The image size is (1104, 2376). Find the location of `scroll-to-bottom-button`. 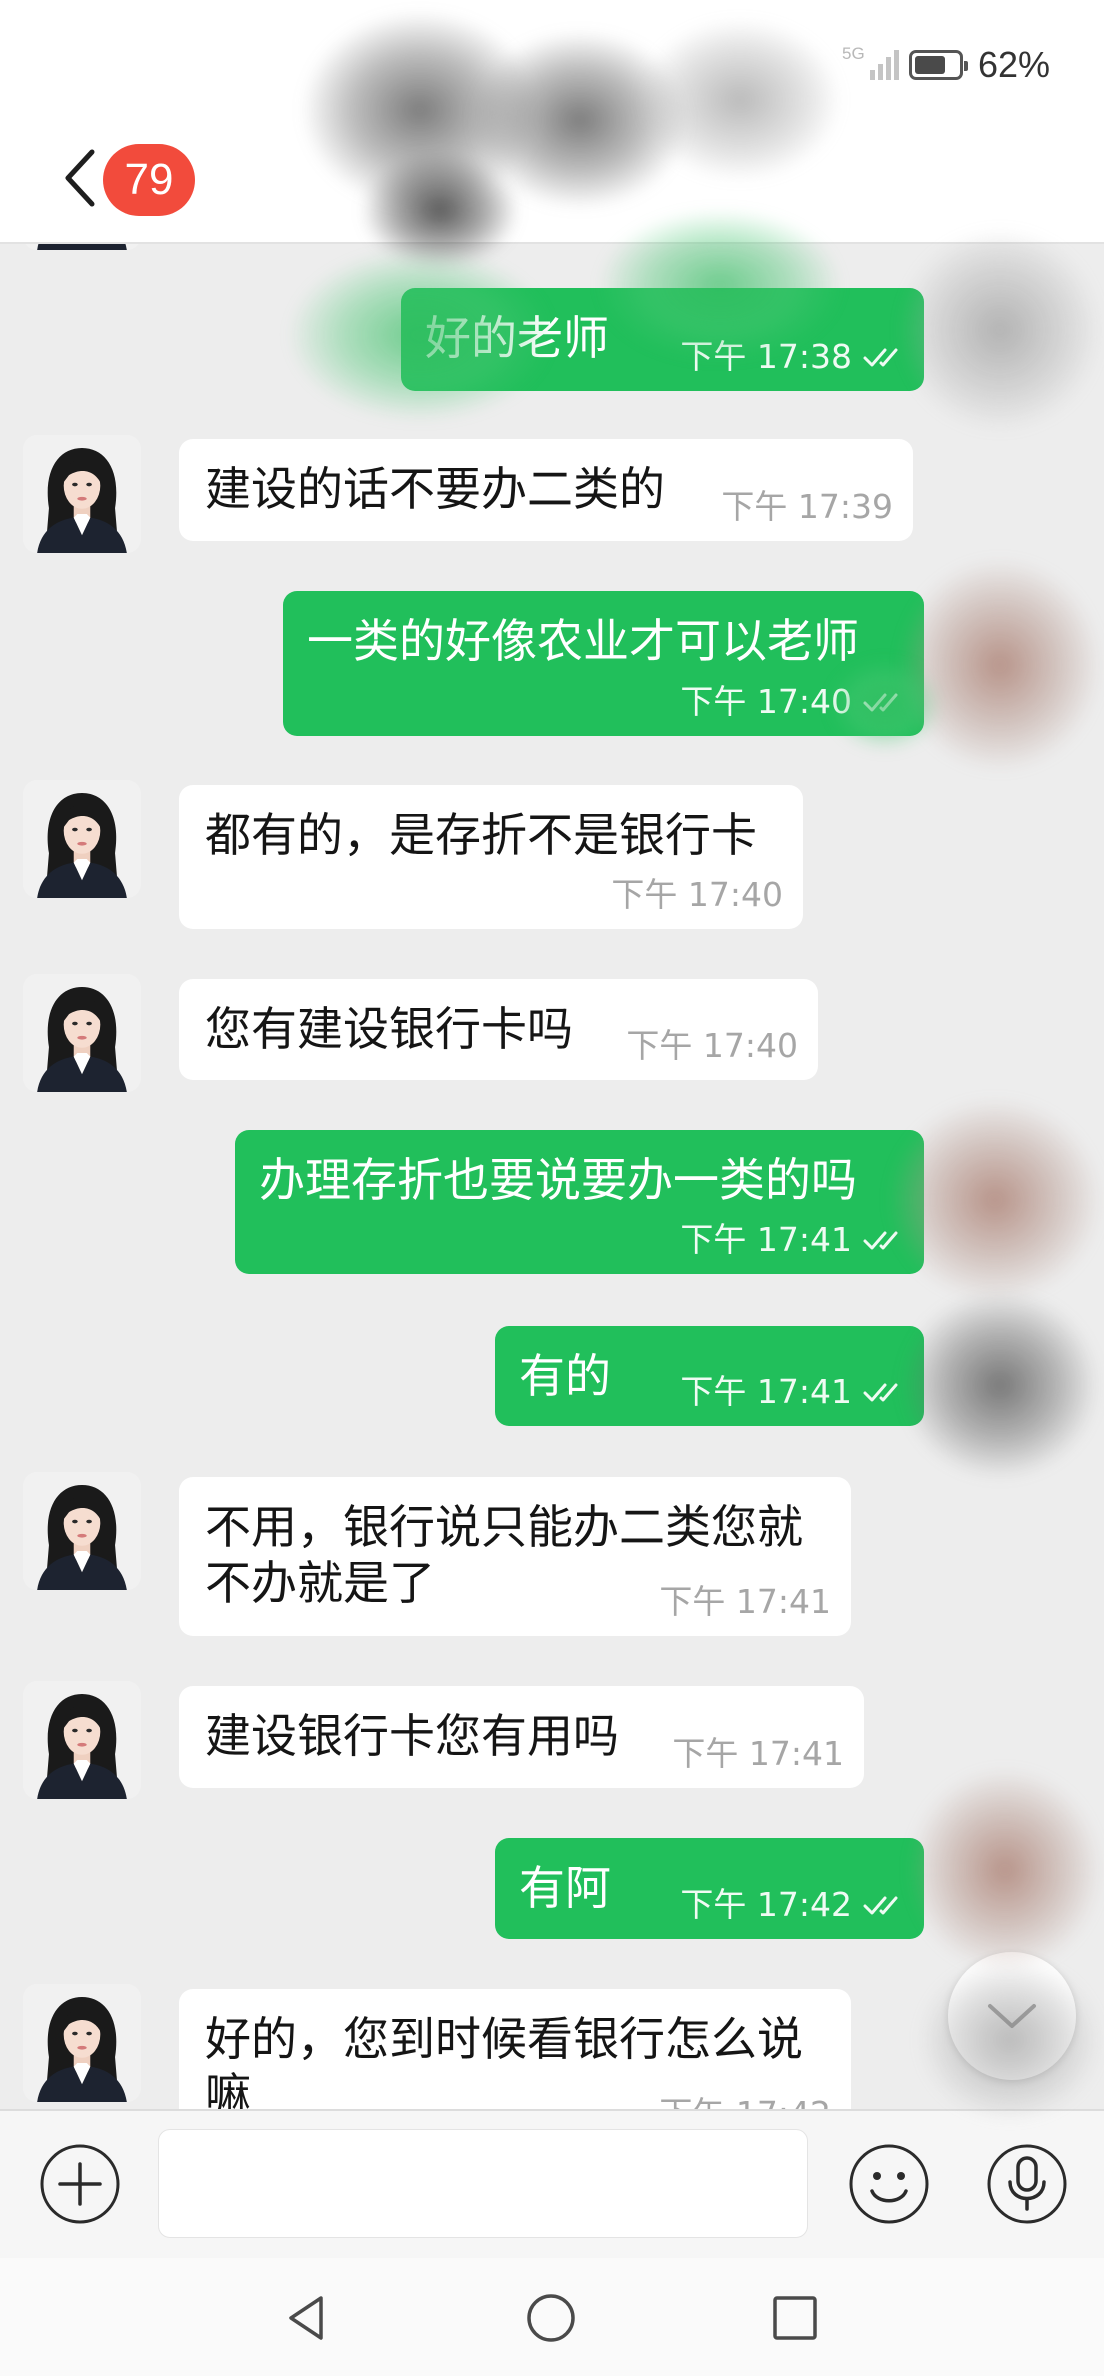

scroll-to-bottom-button is located at coordinates (1012, 2016).